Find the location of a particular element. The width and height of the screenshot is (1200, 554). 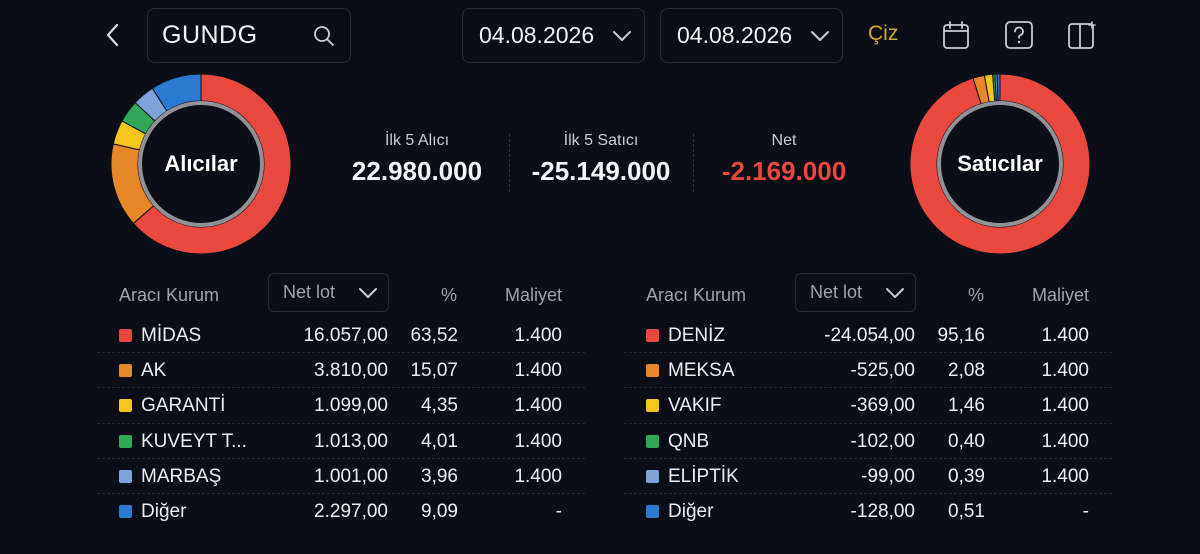

broker-name: MİDAS is located at coordinates (171, 335).